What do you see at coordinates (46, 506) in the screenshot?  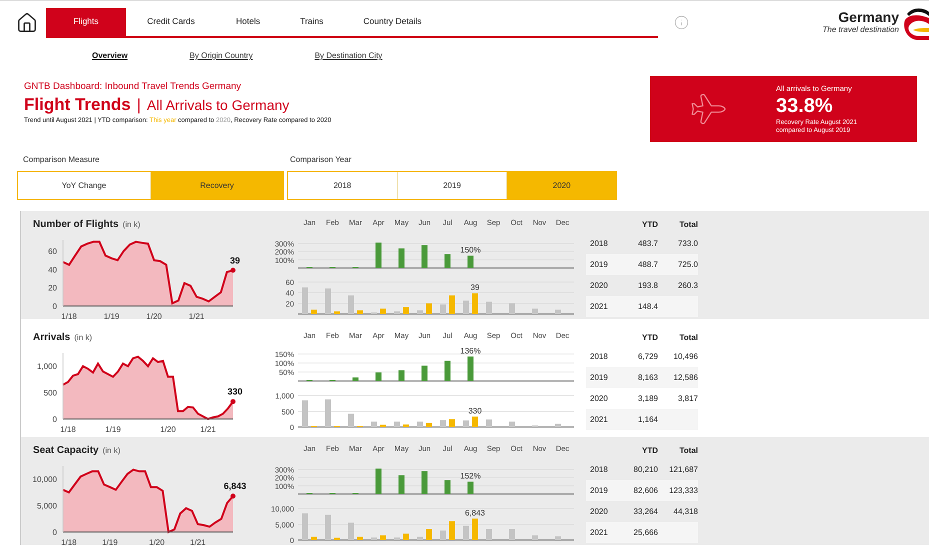 I see `axis-label: 5,000` at bounding box center [46, 506].